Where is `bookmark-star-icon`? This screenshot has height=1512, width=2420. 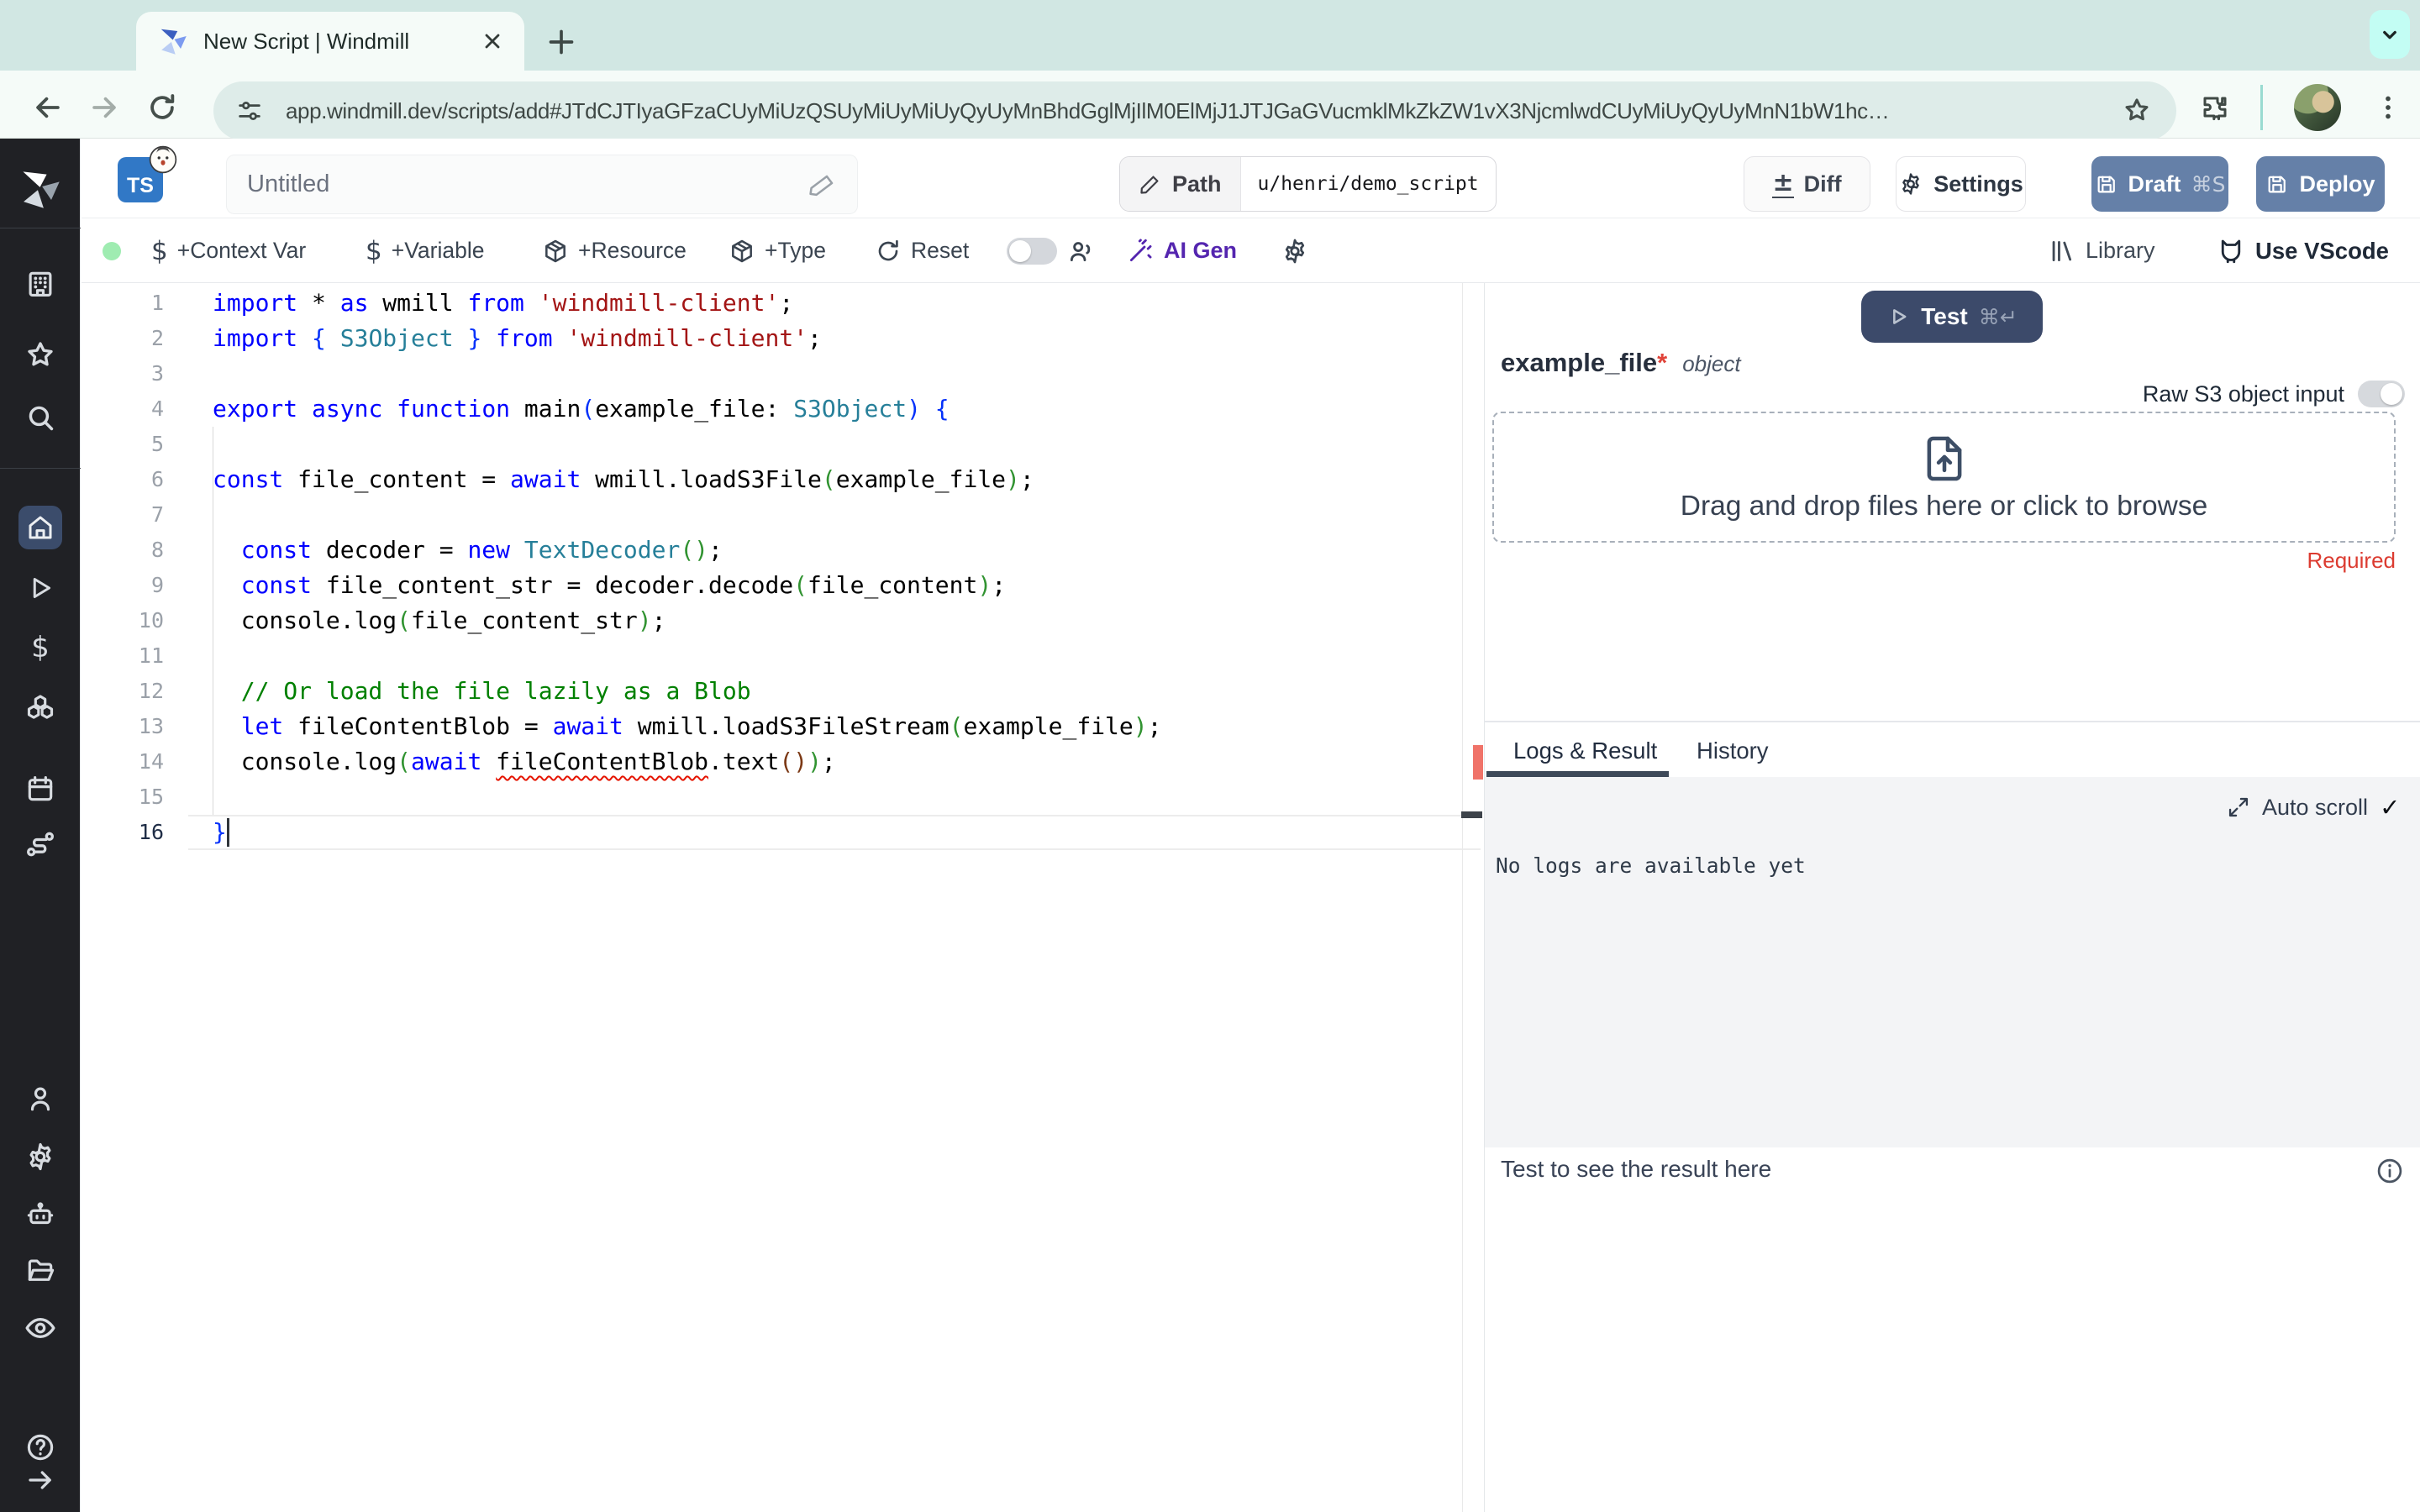 bookmark-star-icon is located at coordinates (2137, 111).